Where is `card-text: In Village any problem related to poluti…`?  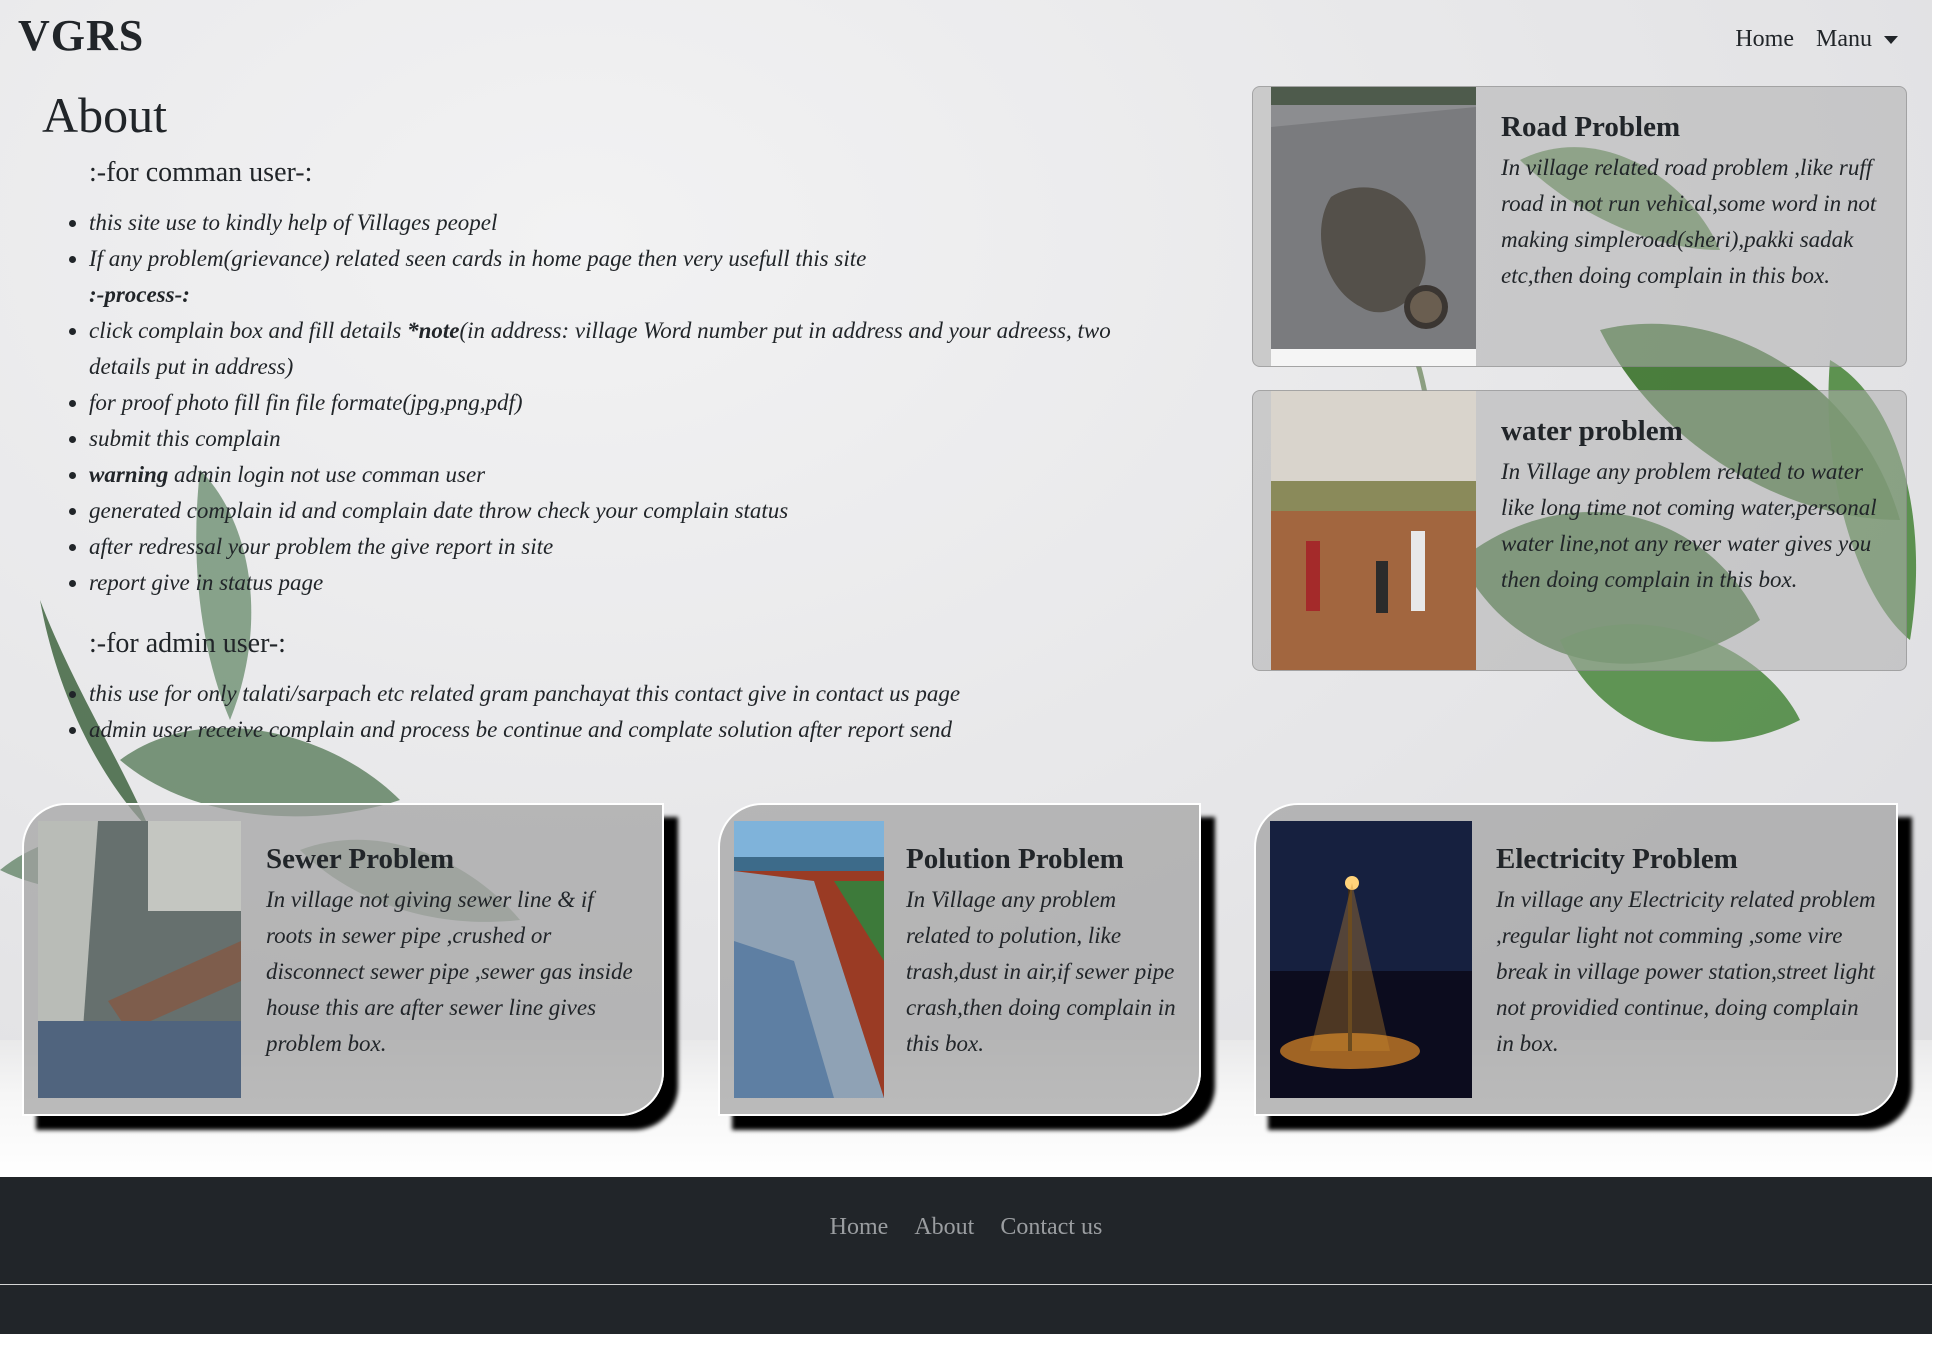 card-text: In Village any problem related to poluti… is located at coordinates (1041, 971).